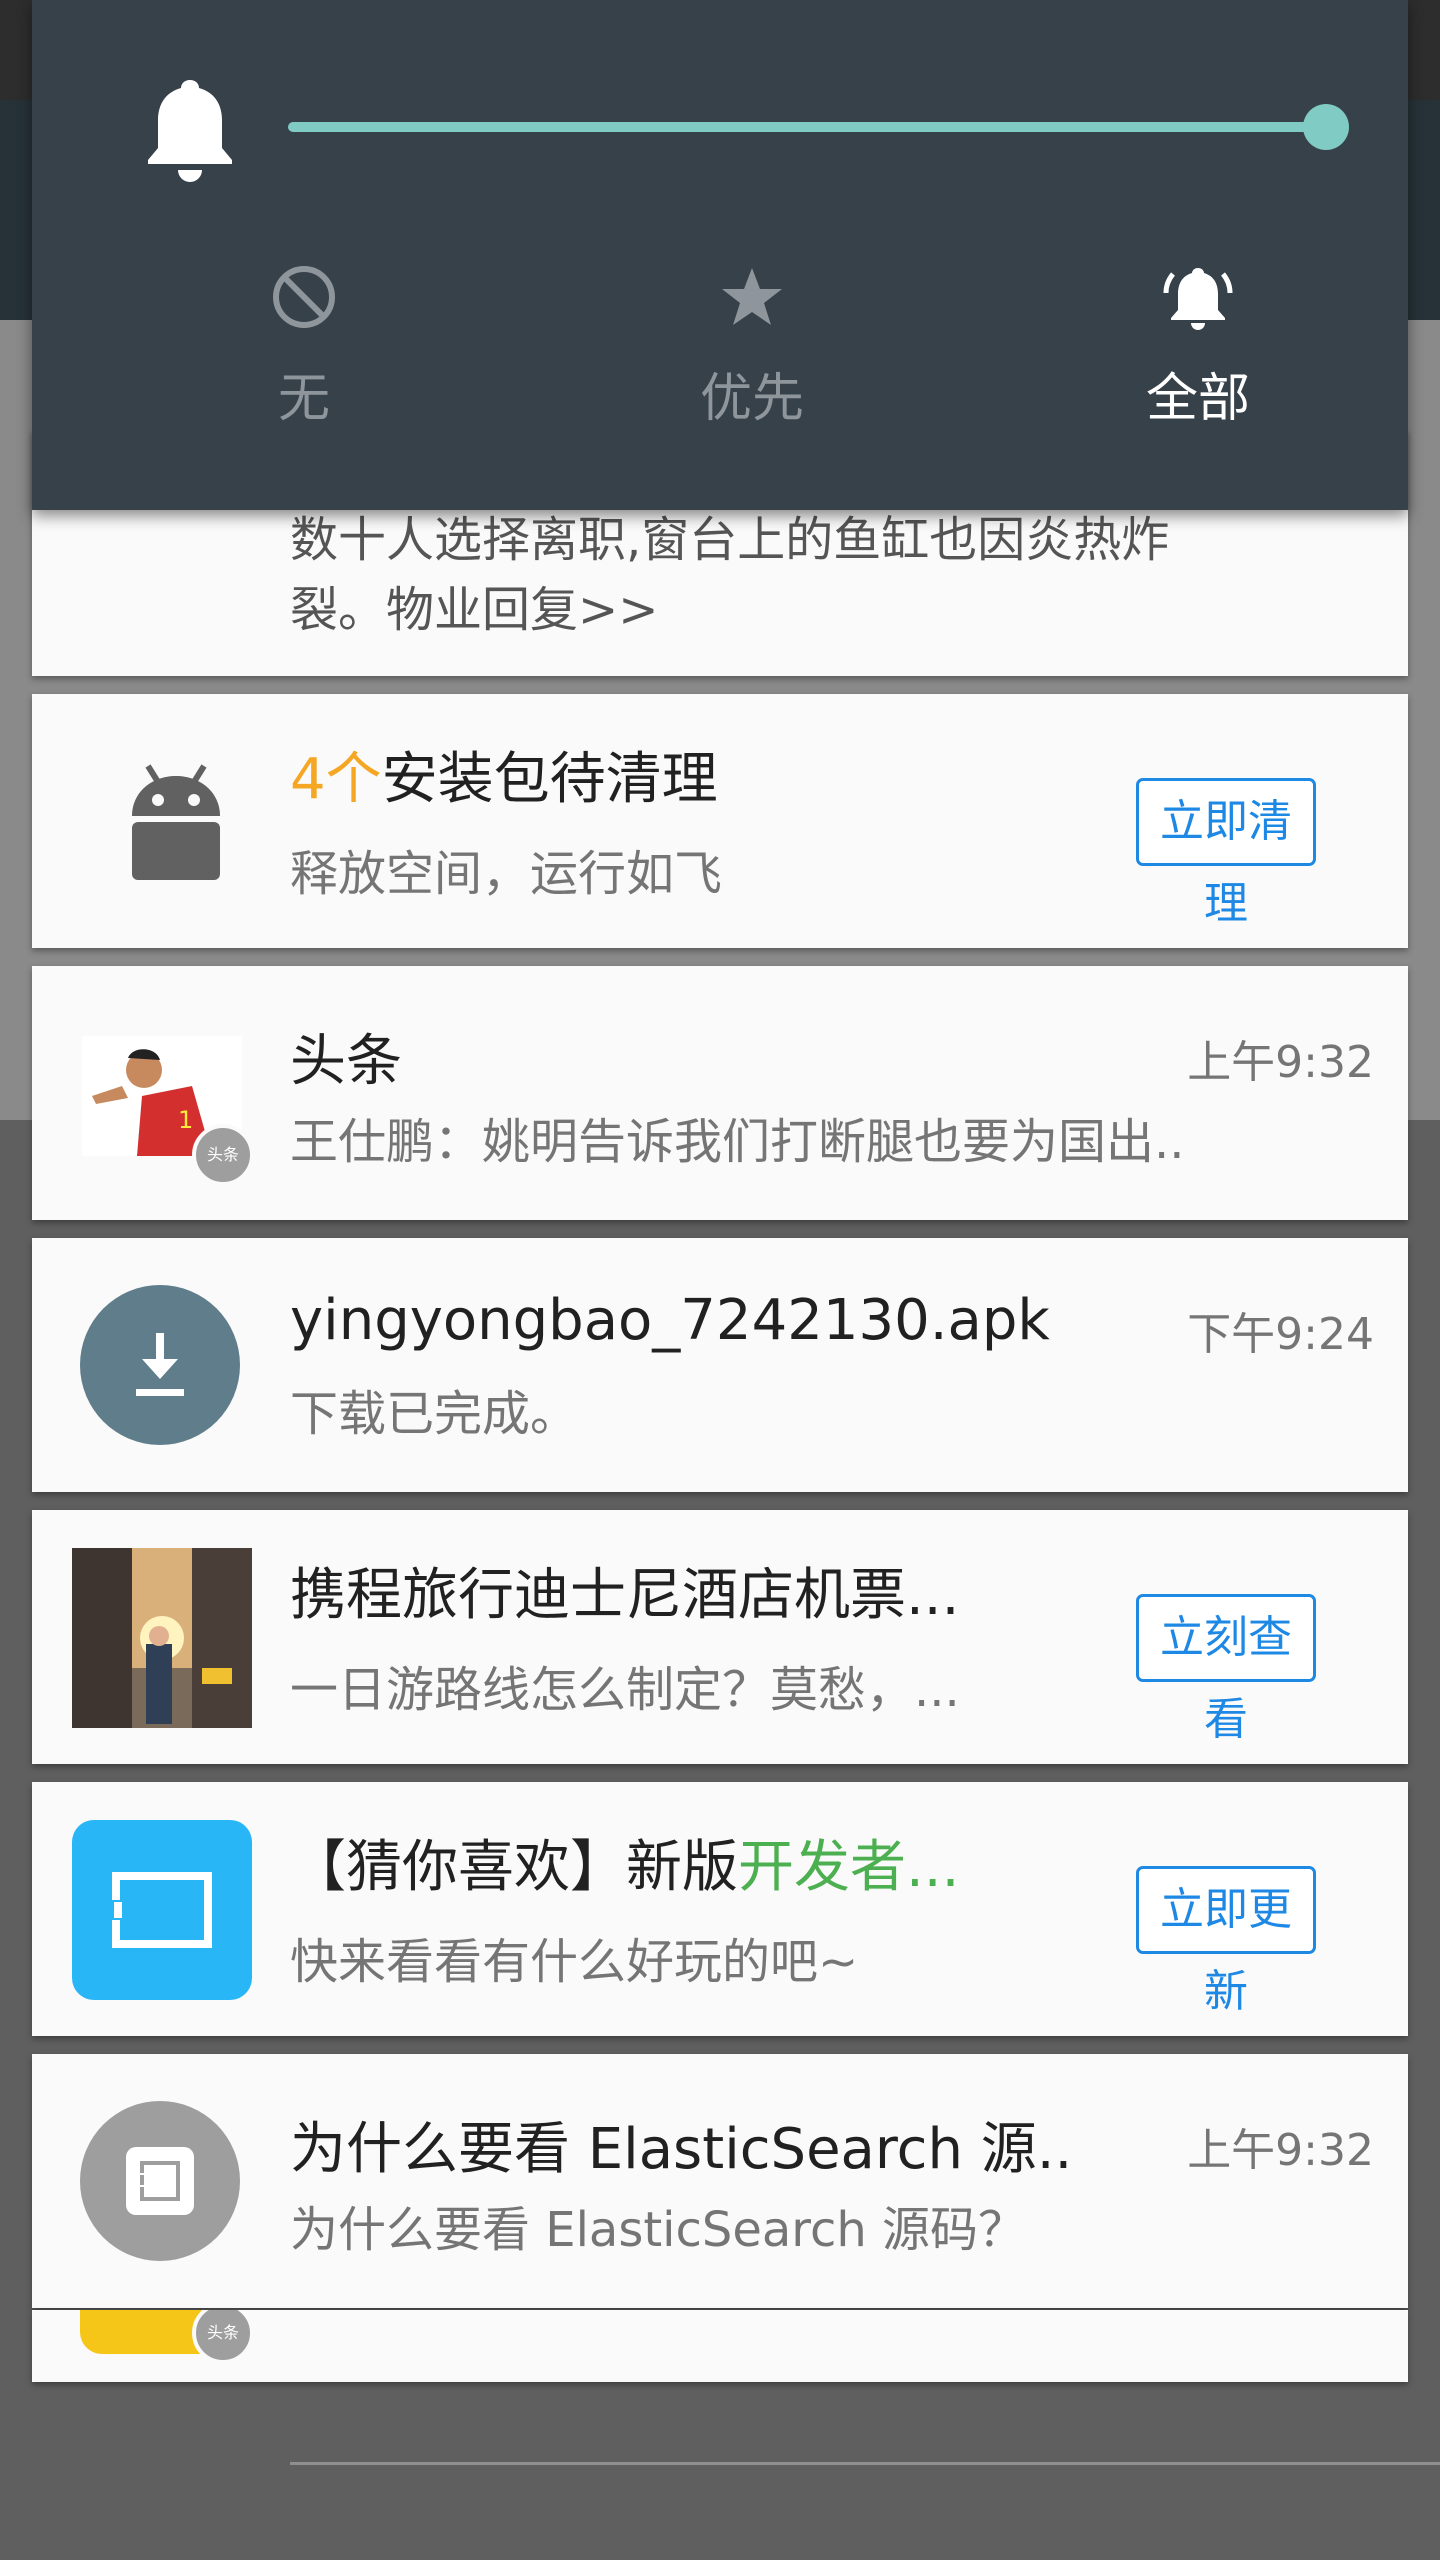  Describe the element at coordinates (720, 1093) in the screenshot. I see `notification-toutiao: 1 头条 头条 上午9:32 王仕鹏：姚明告诉我们打断腿也要为国出..` at that location.